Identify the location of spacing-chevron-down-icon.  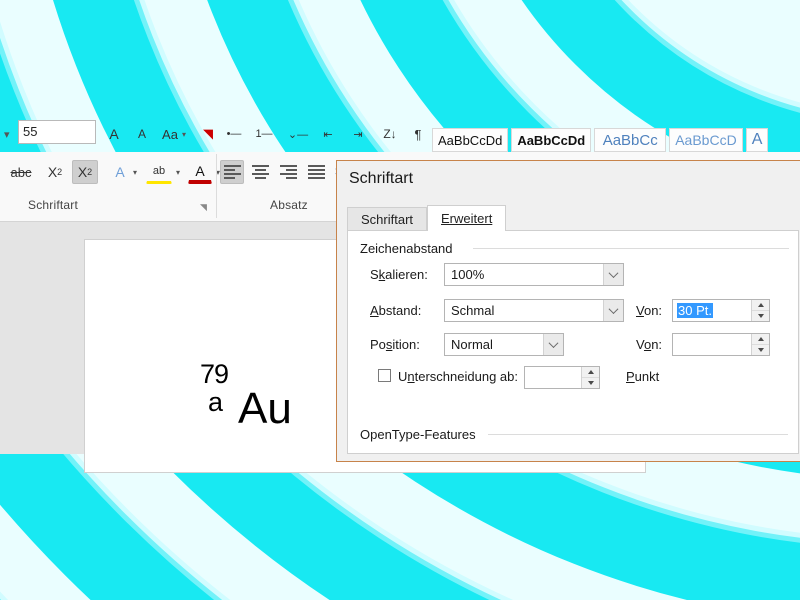
(613, 310).